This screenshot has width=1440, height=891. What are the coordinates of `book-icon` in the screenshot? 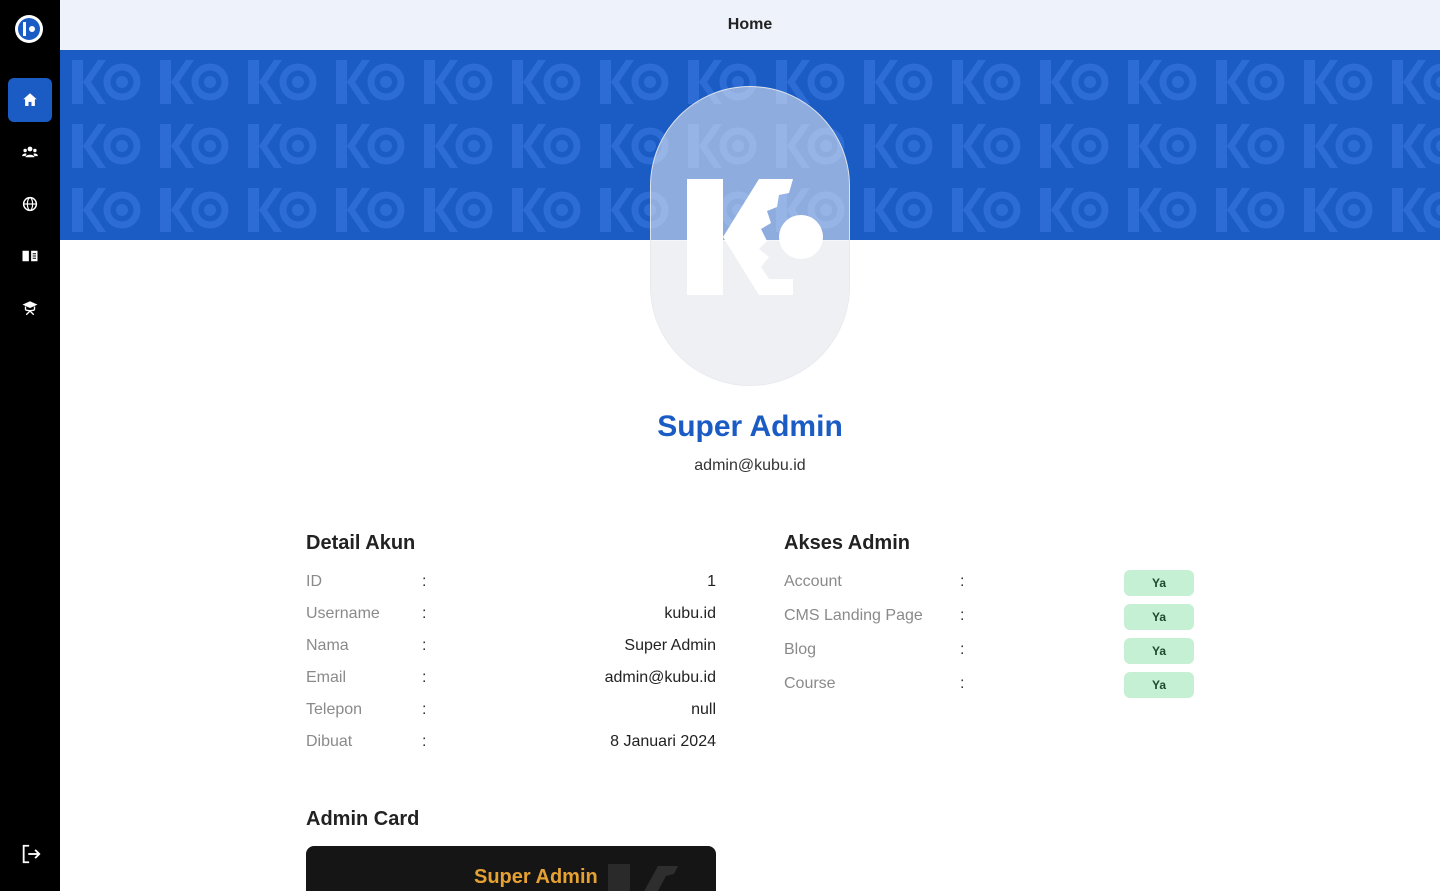 It's located at (30, 256).